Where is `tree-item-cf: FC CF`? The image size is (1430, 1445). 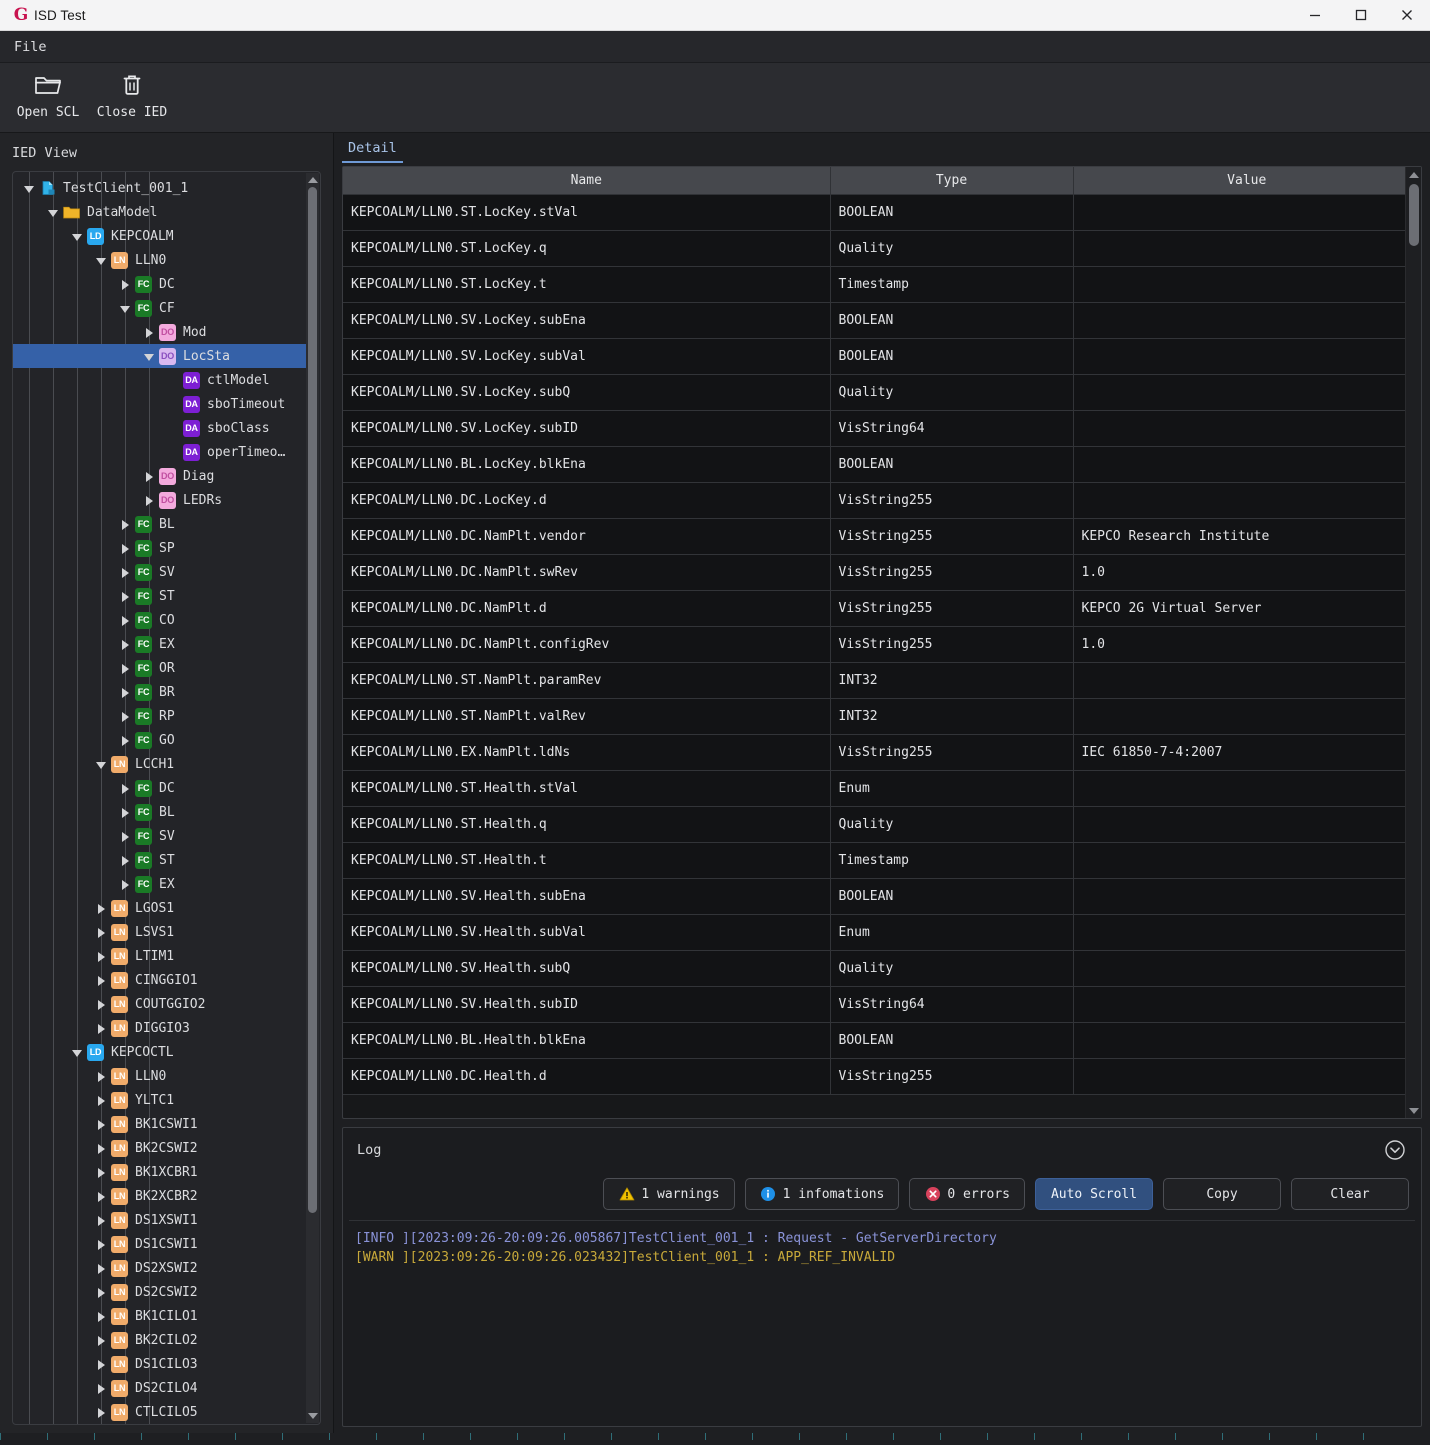 tree-item-cf: FC CF is located at coordinates (159, 308).